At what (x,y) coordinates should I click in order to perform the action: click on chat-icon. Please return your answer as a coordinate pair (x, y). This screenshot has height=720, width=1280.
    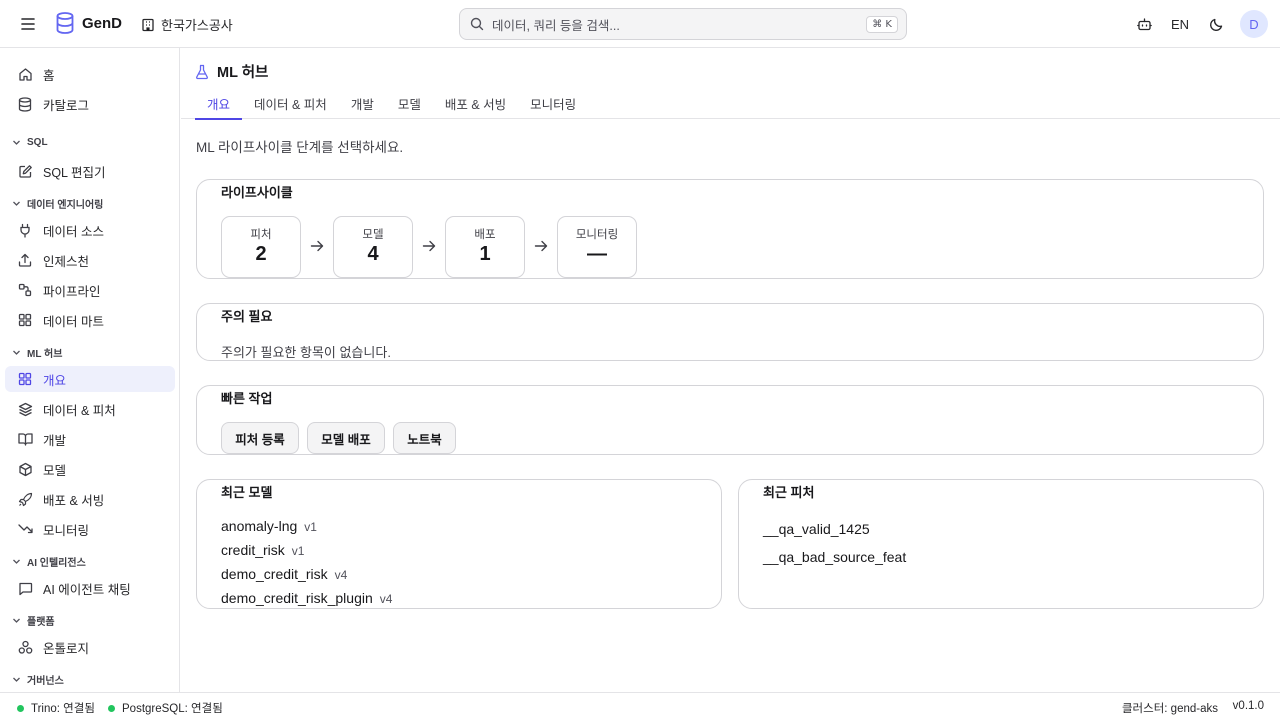
    Looking at the image, I should click on (25, 588).